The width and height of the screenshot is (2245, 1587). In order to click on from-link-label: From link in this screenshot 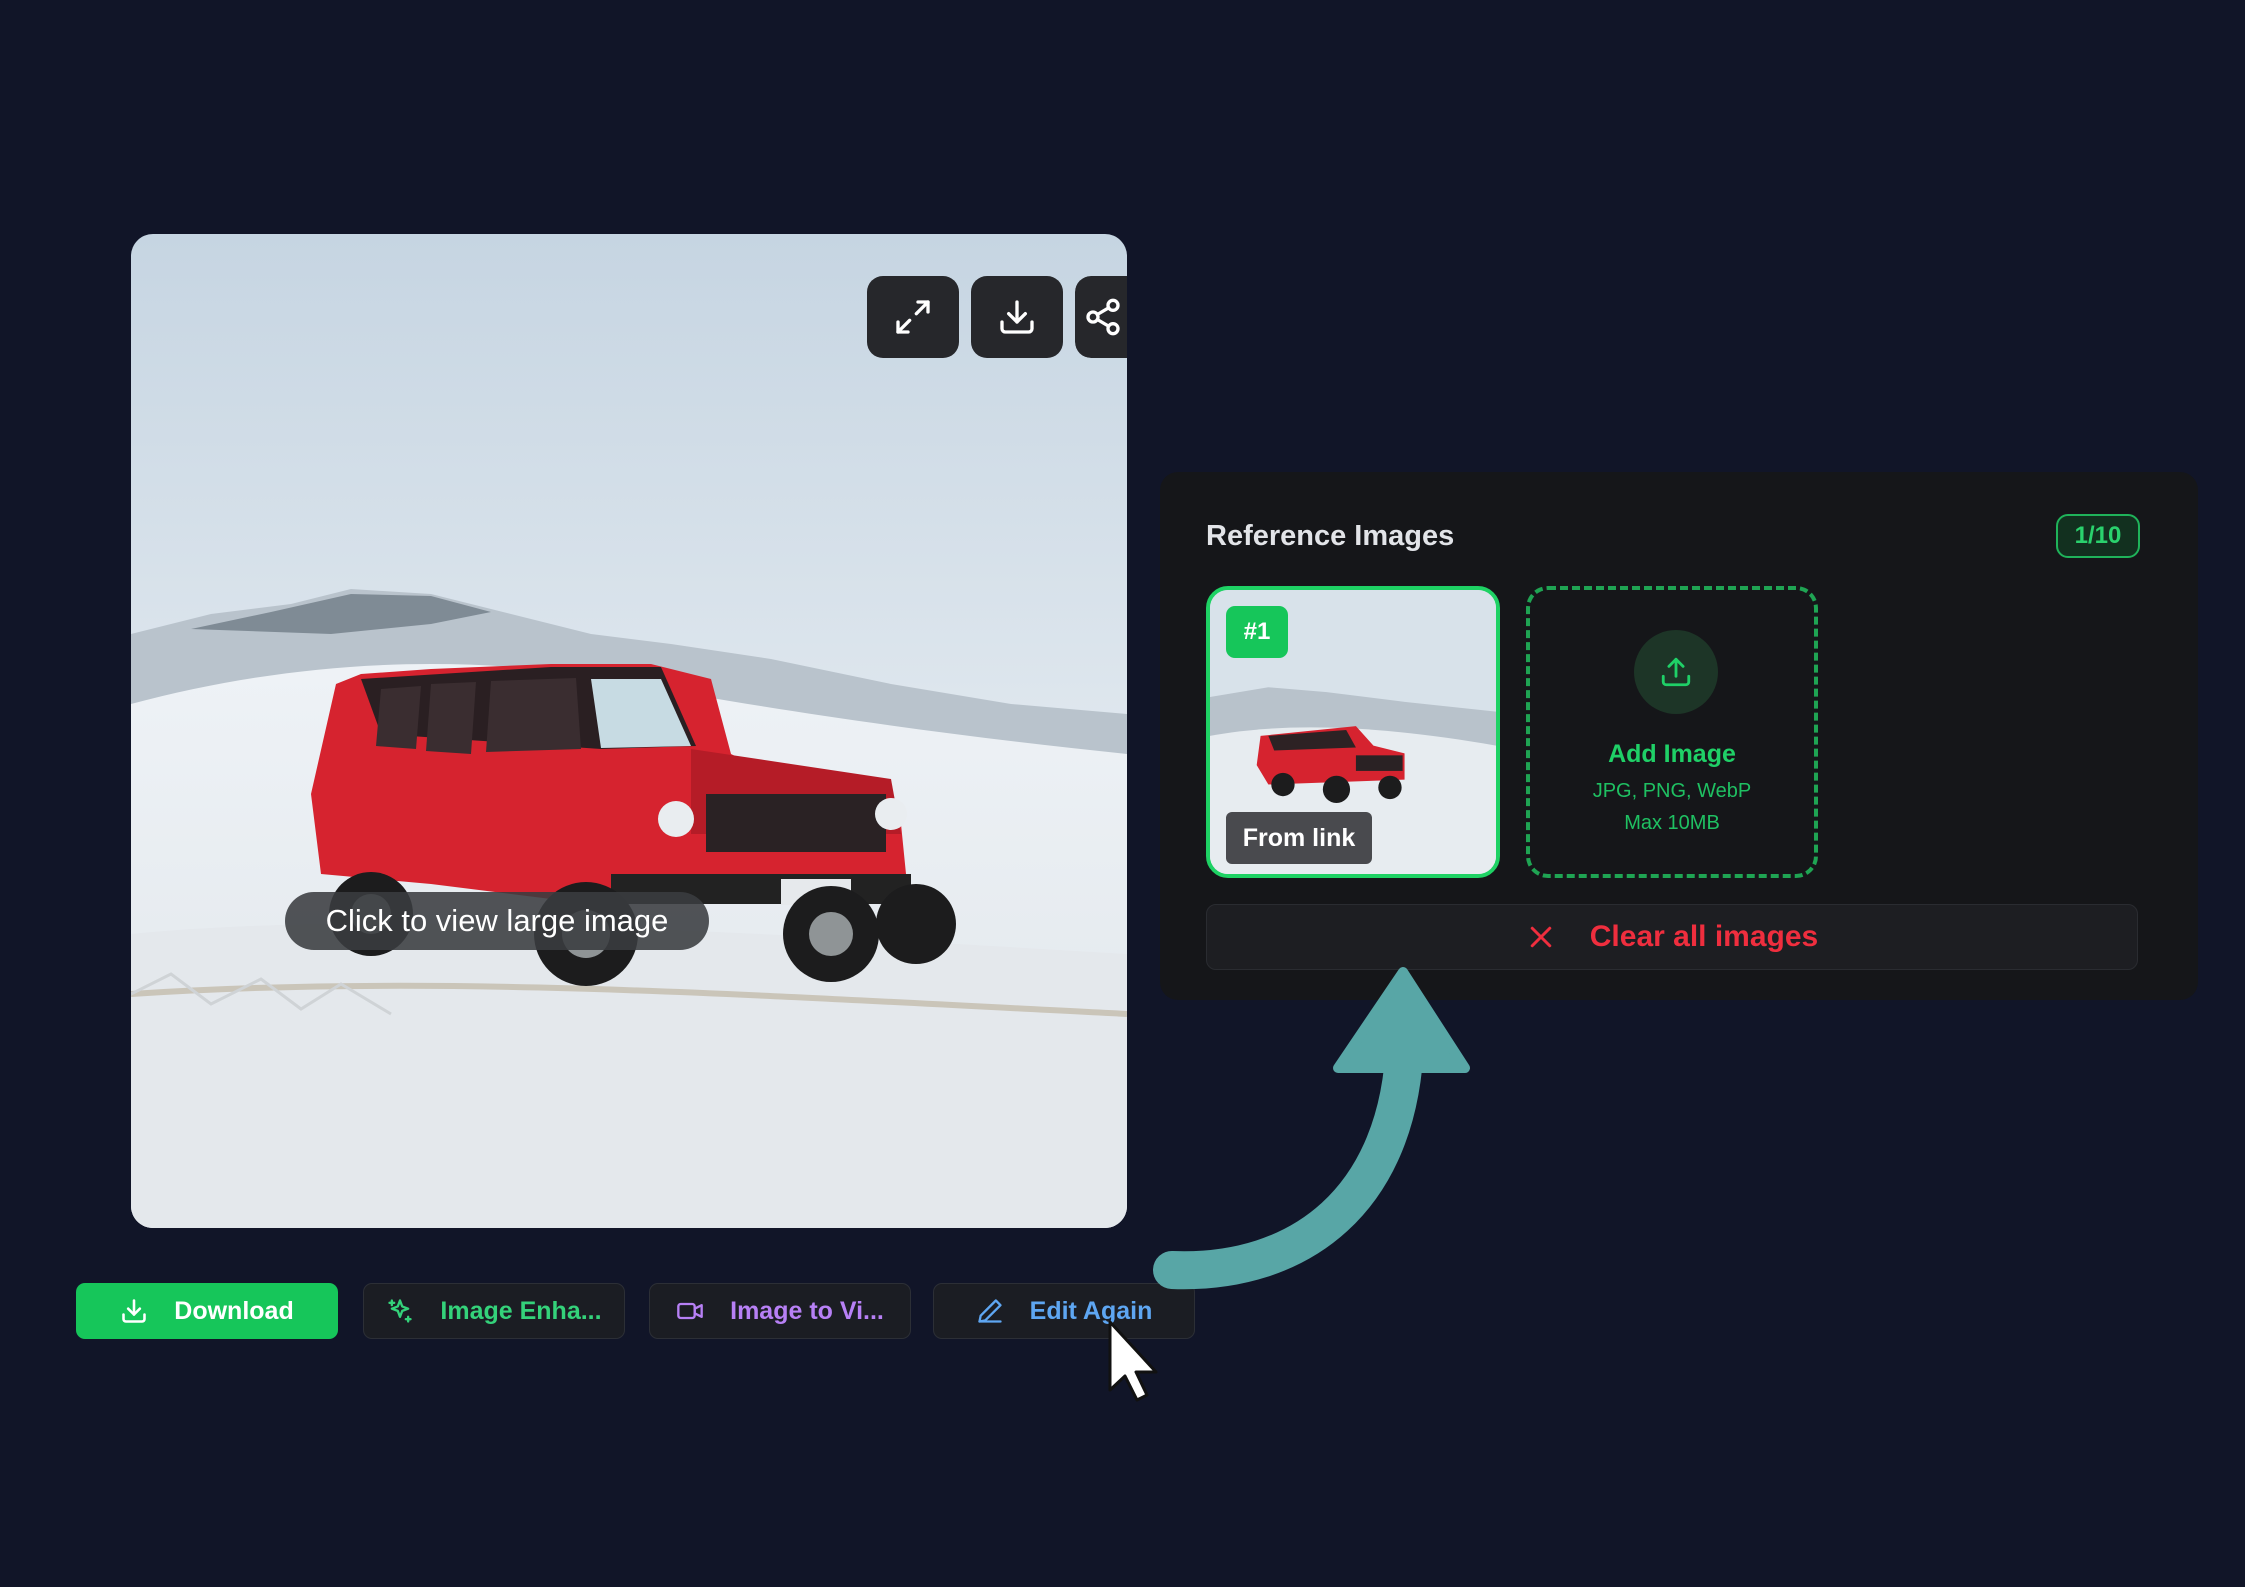, I will do `click(1299, 838)`.